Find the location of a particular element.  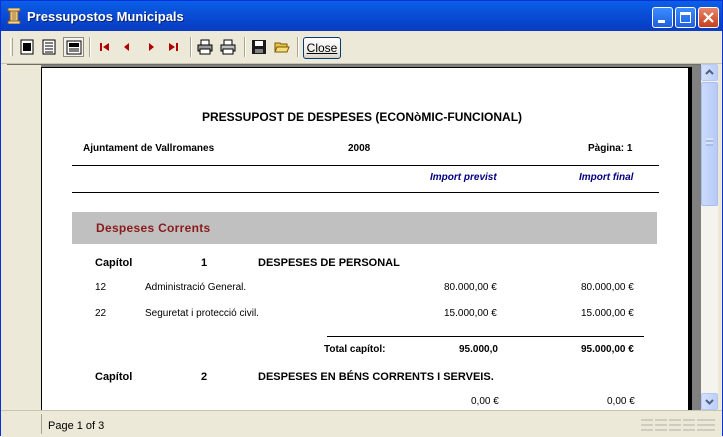

save-button is located at coordinates (259, 47).